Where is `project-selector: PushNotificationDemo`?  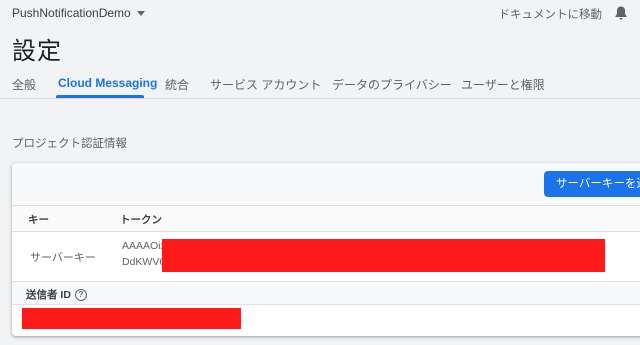
project-selector: PushNotificationDemo is located at coordinates (78, 13).